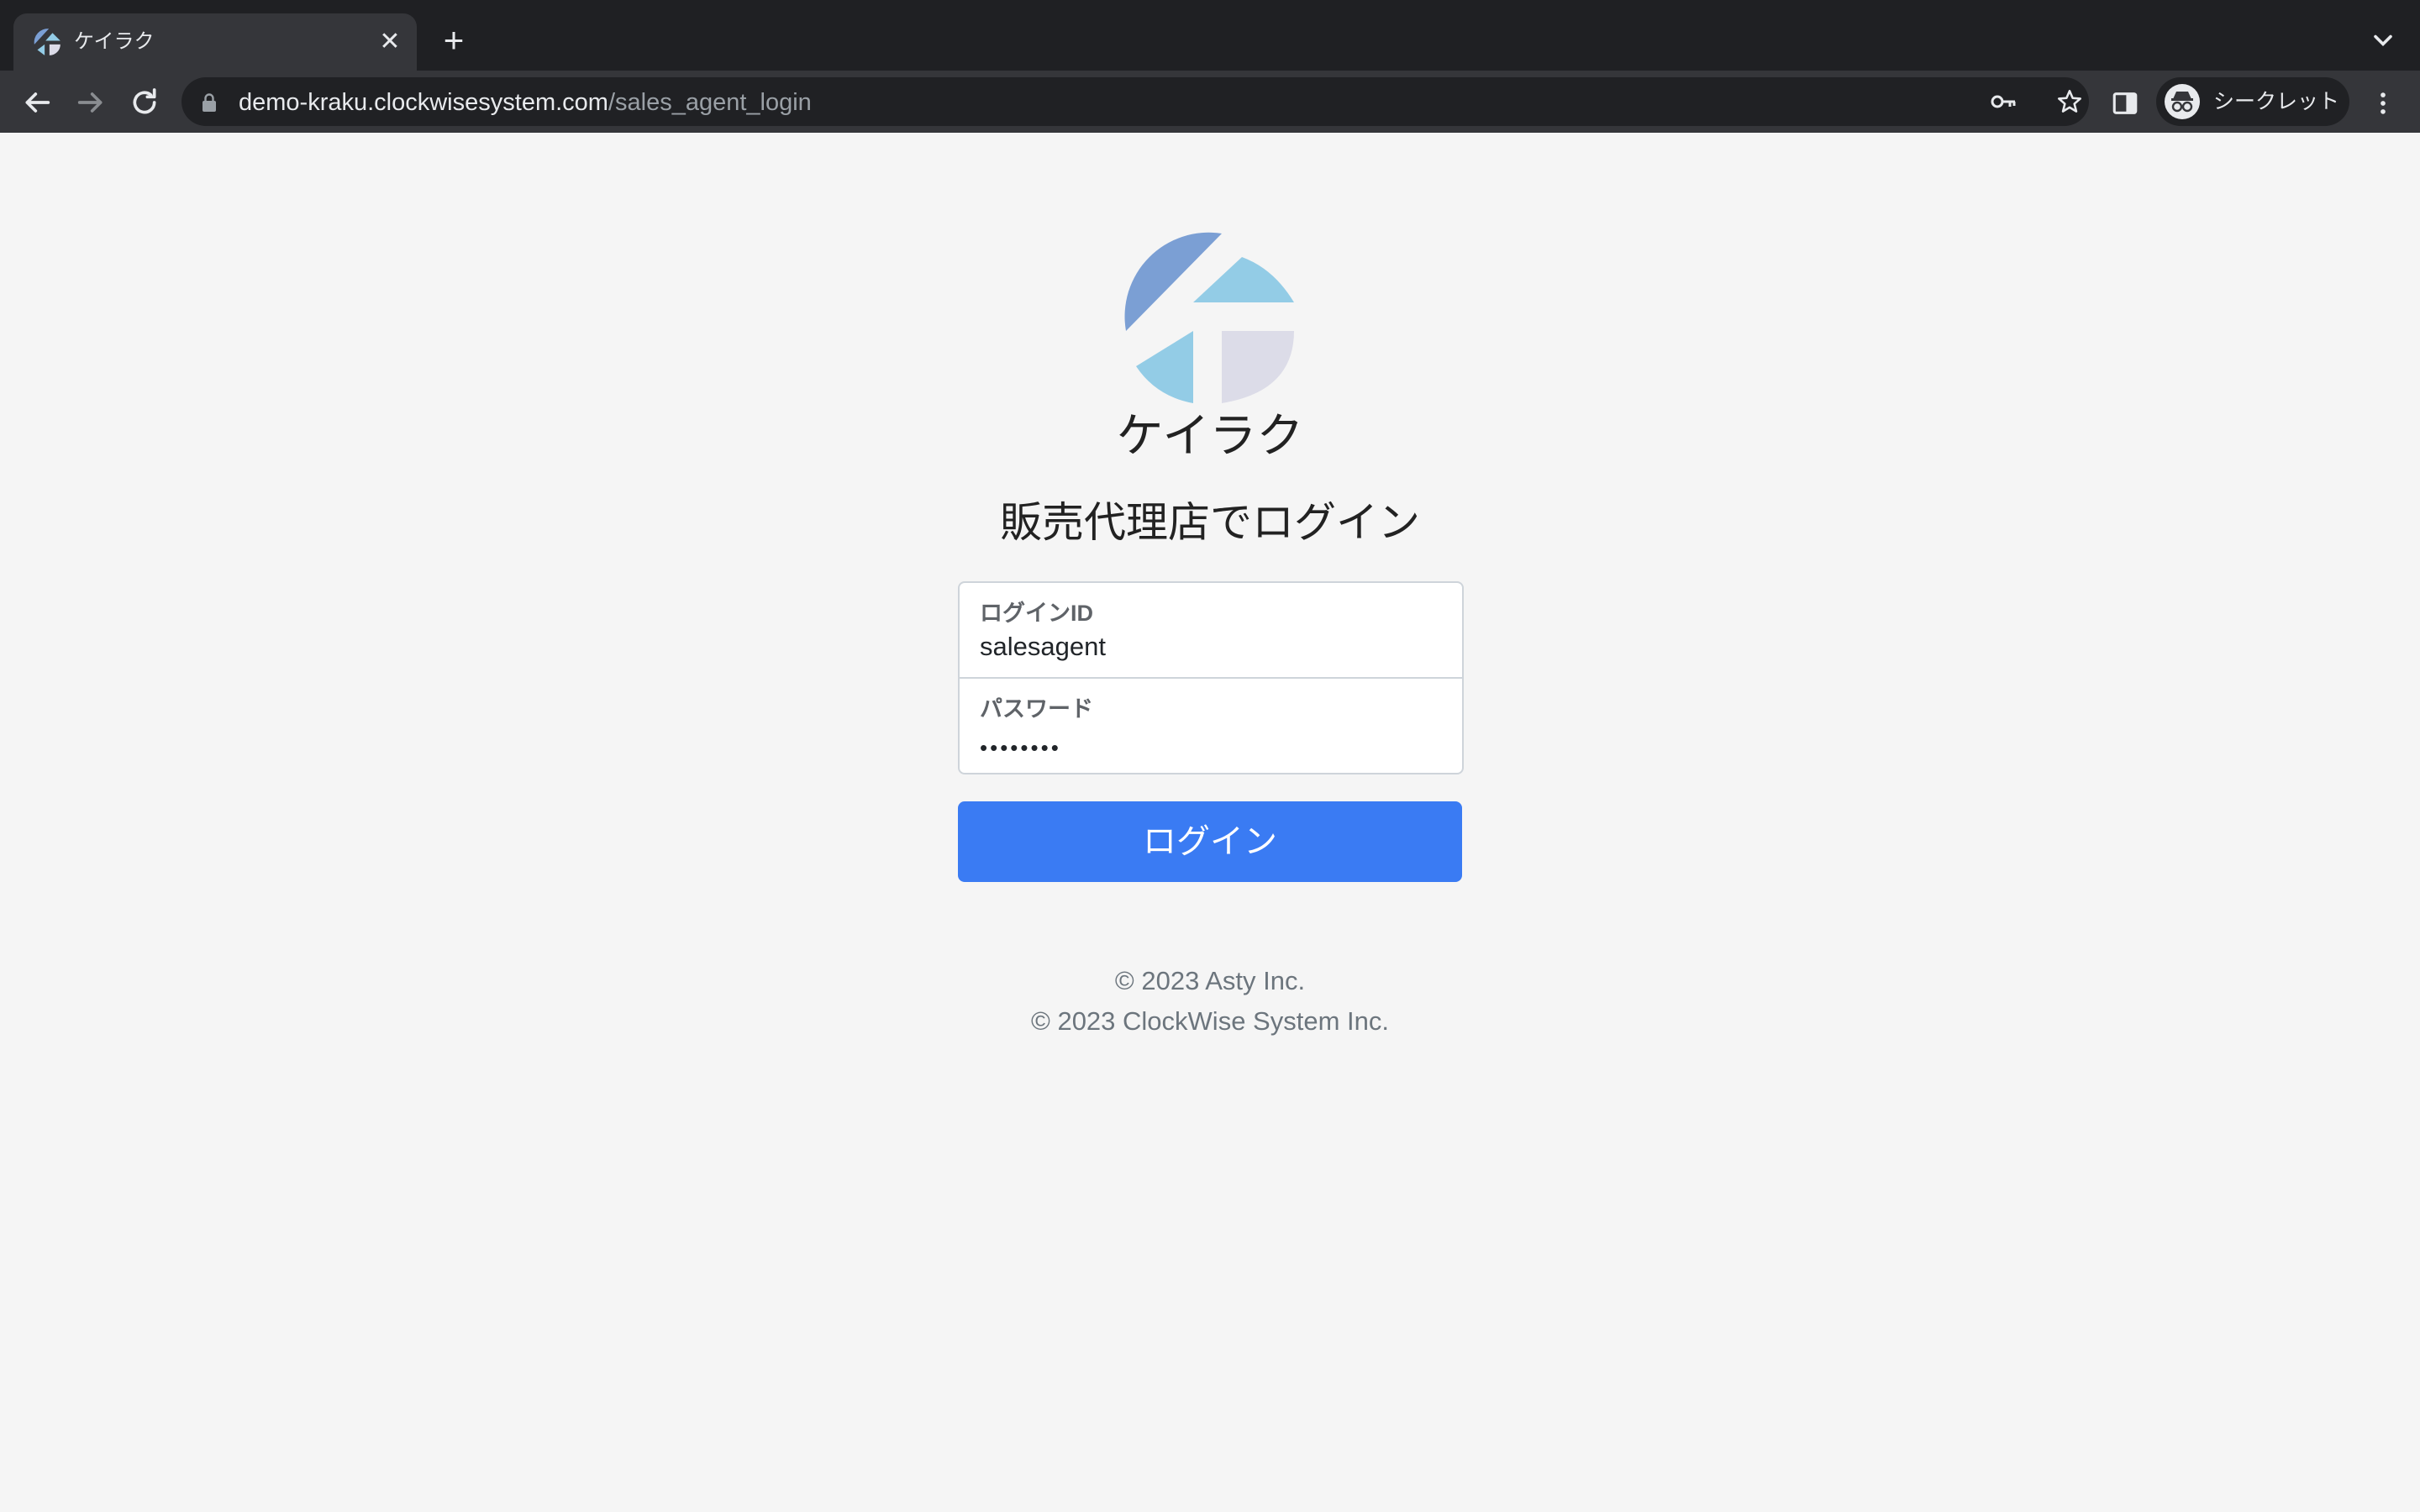  What do you see at coordinates (1021, 747) in the screenshot?
I see `password-input: ••••••••` at bounding box center [1021, 747].